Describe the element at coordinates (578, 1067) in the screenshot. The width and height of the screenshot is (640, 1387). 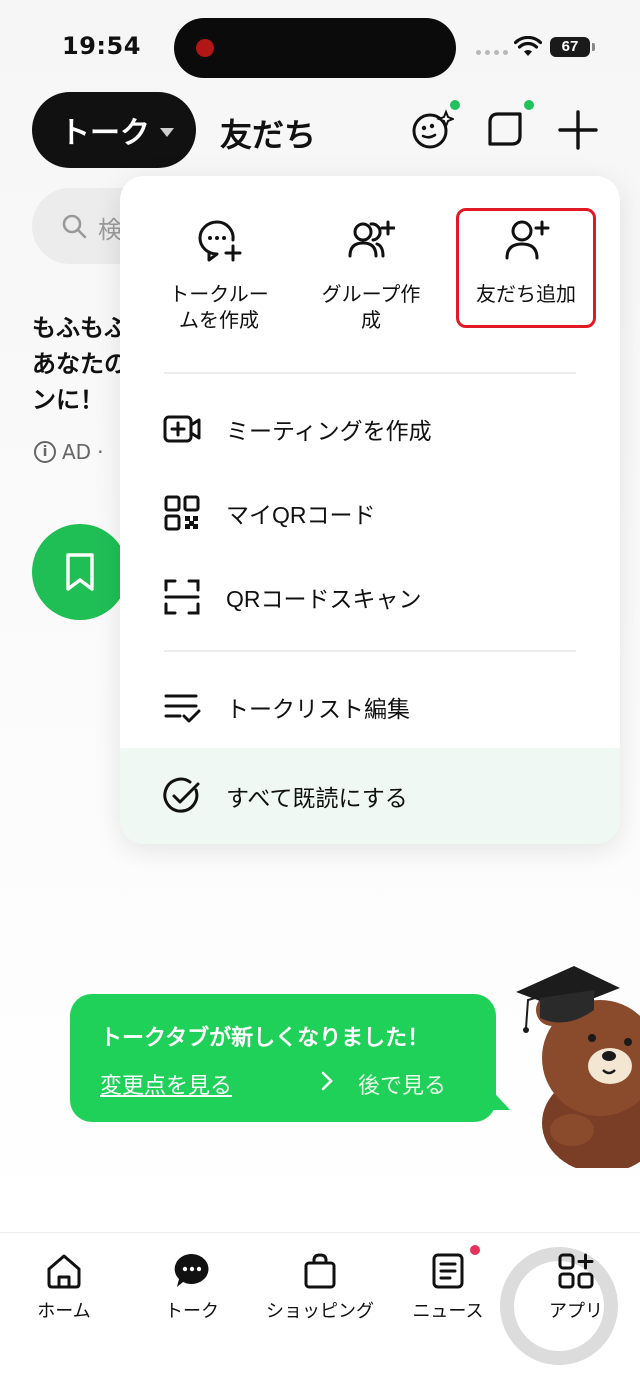
I see `brown-bear-mascot` at that location.